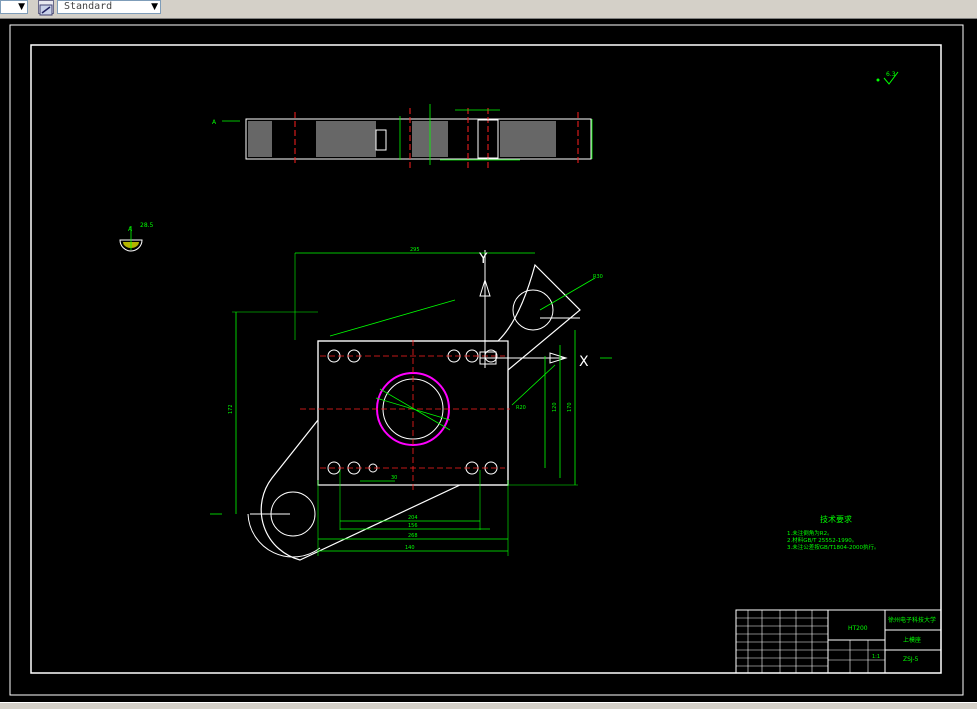 The width and height of the screenshot is (977, 709). What do you see at coordinates (88, 6) in the screenshot?
I see `text-style-value: Standard` at bounding box center [88, 6].